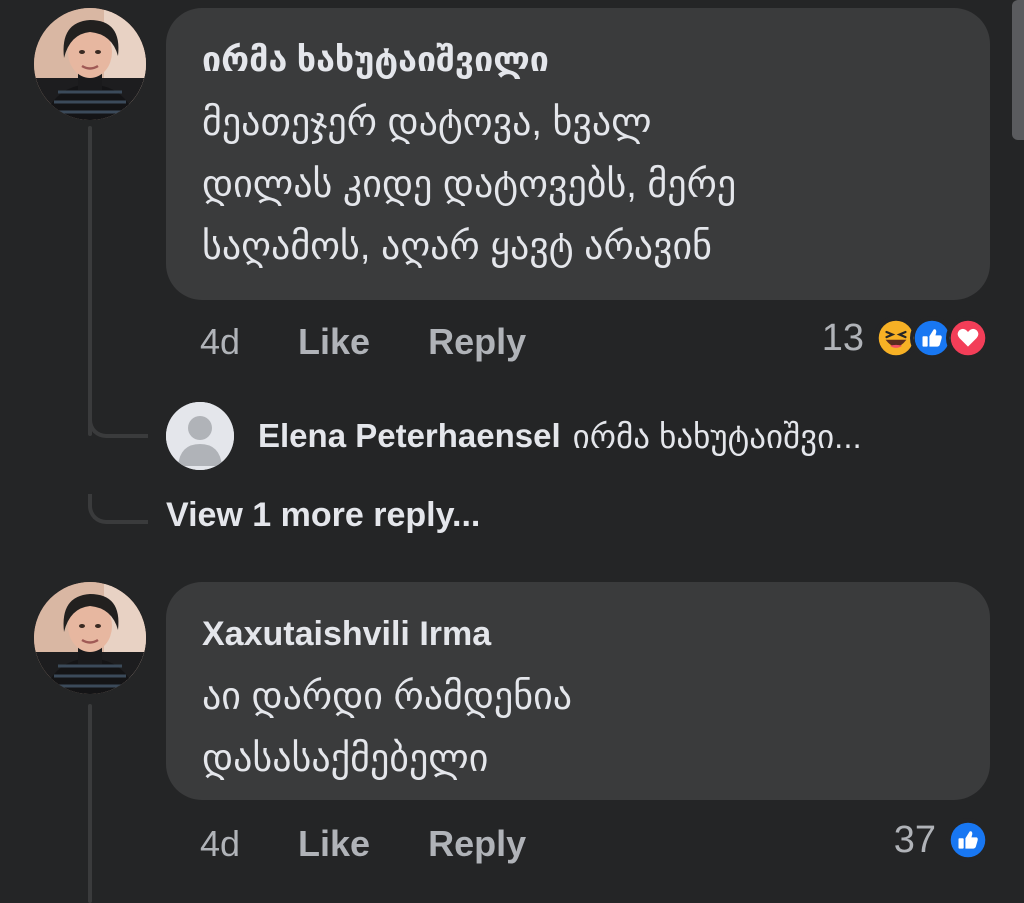 The height and width of the screenshot is (903, 1024). Describe the element at coordinates (942, 840) in the screenshot. I see `reactions-summary: 37` at that location.